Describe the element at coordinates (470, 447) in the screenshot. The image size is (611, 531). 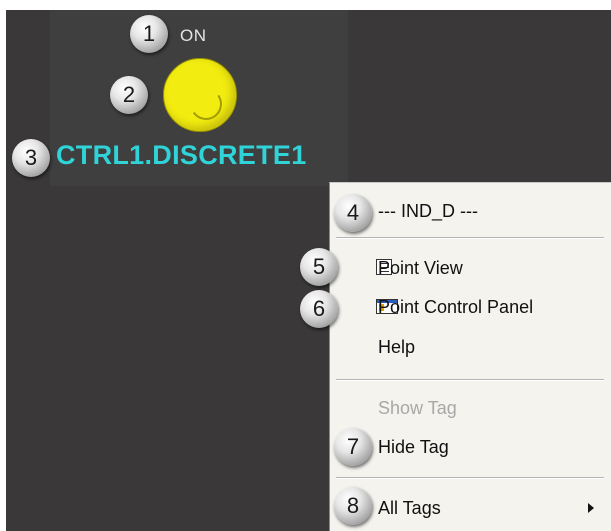
I see `menu-item-hide-tag: Hide Tag` at that location.